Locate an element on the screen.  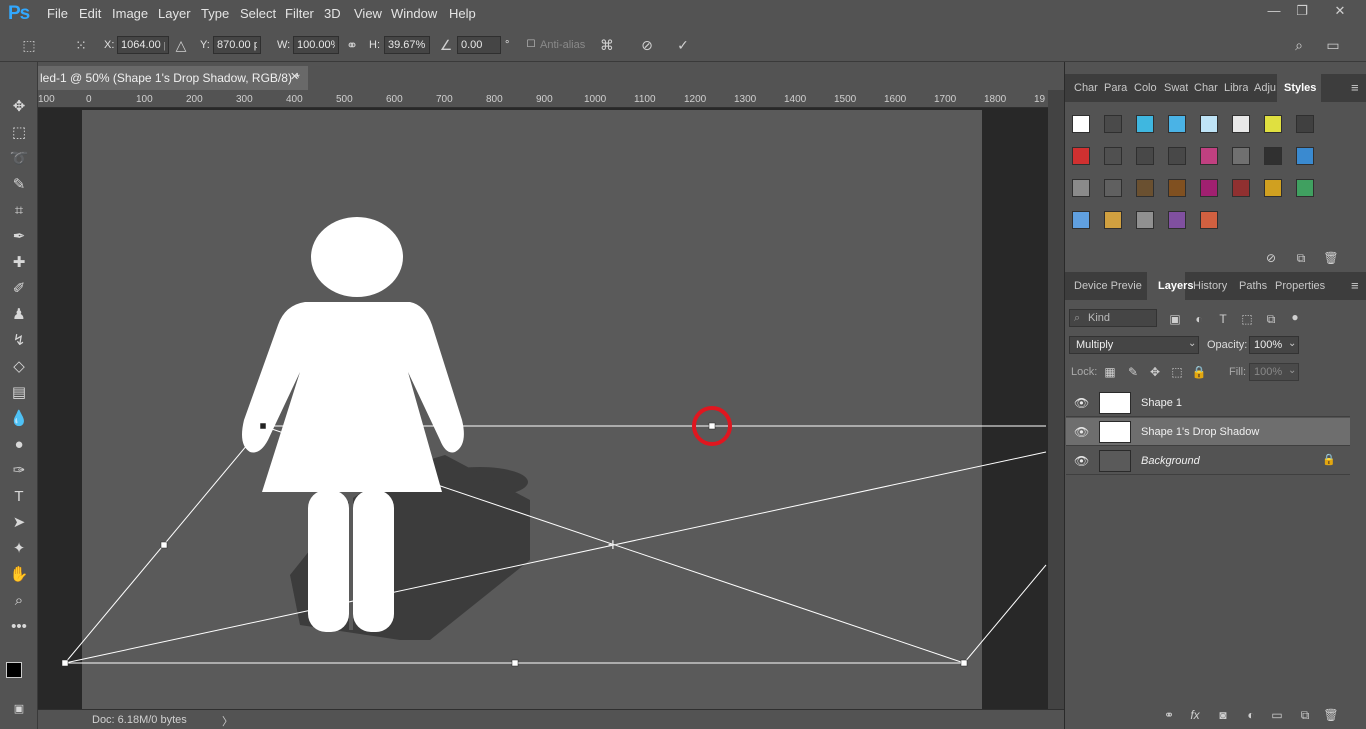
filter-toggle-icon: ● is located at coordinates (1295, 317).